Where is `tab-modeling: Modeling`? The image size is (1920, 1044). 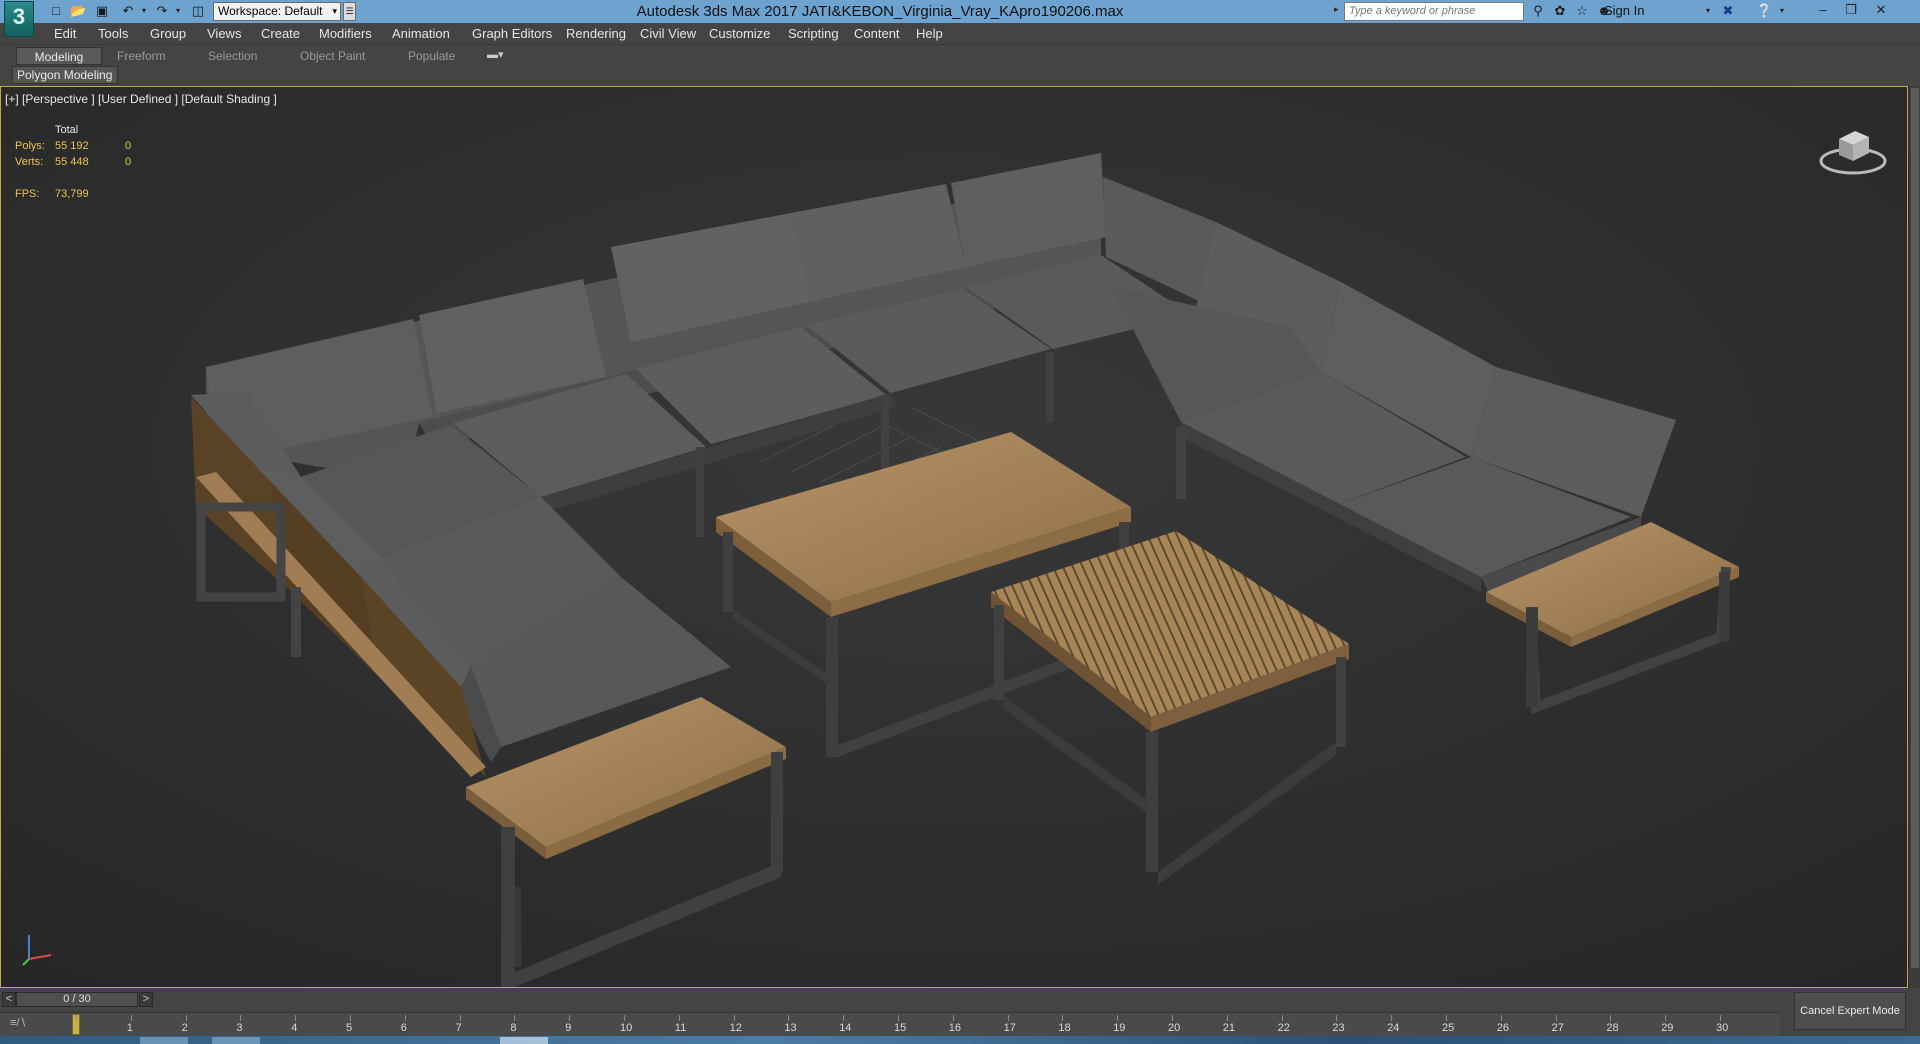
tab-modeling: Modeling is located at coordinates (59, 56).